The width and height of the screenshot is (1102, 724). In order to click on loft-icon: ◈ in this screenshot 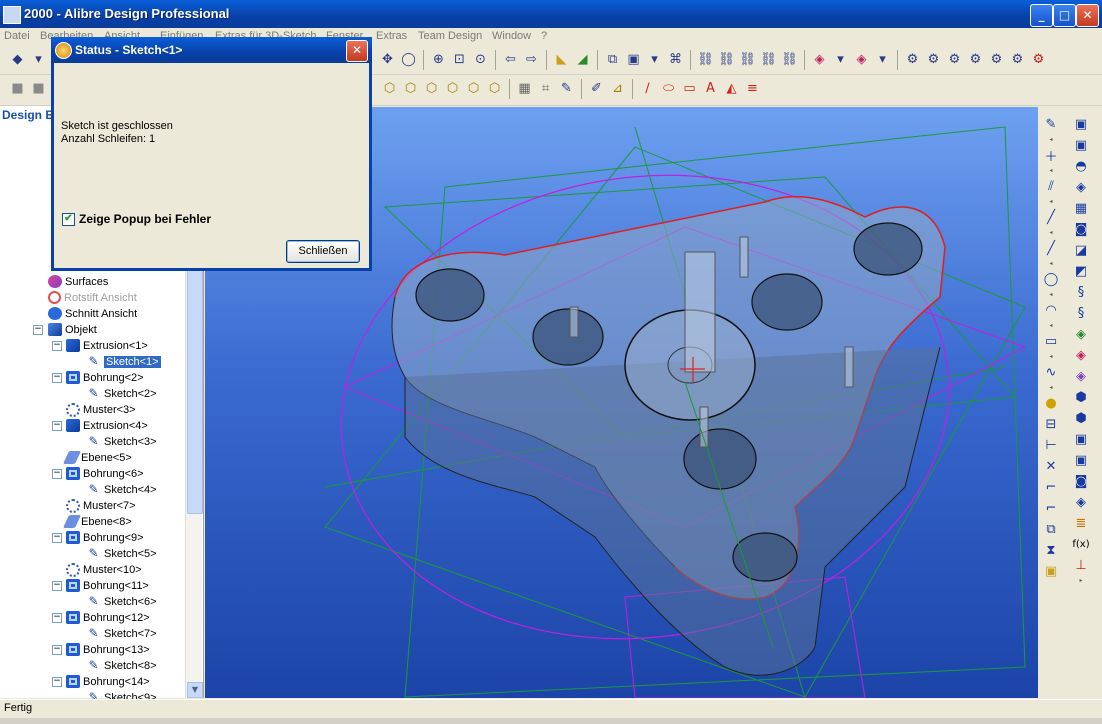, I will do `click(1081, 187)`.